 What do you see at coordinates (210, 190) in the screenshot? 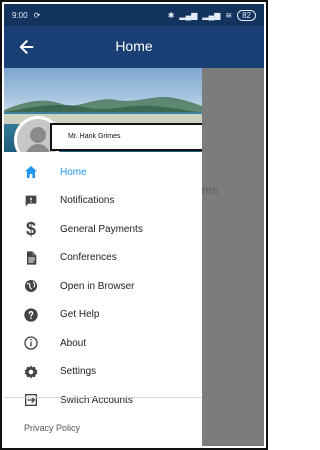
I see `background-partial-text: ms` at bounding box center [210, 190].